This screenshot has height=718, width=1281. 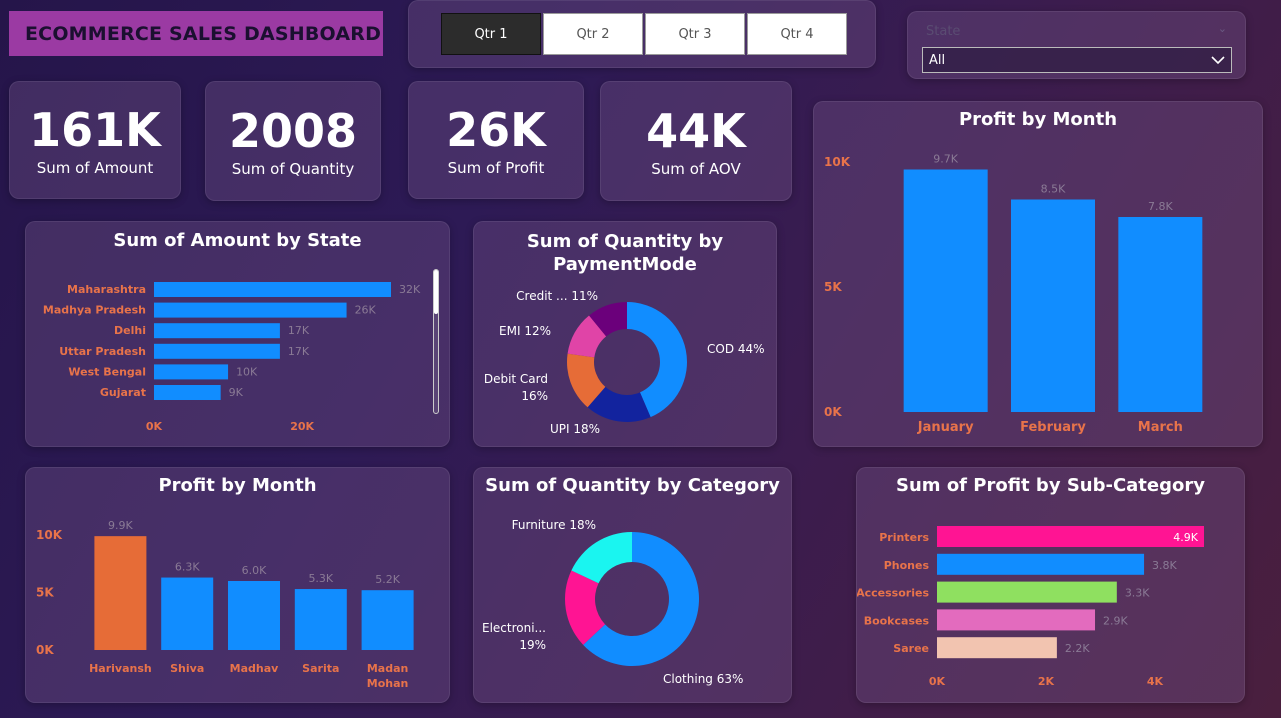 I want to click on category-label: Uttar Pradesh, so click(x=102, y=351).